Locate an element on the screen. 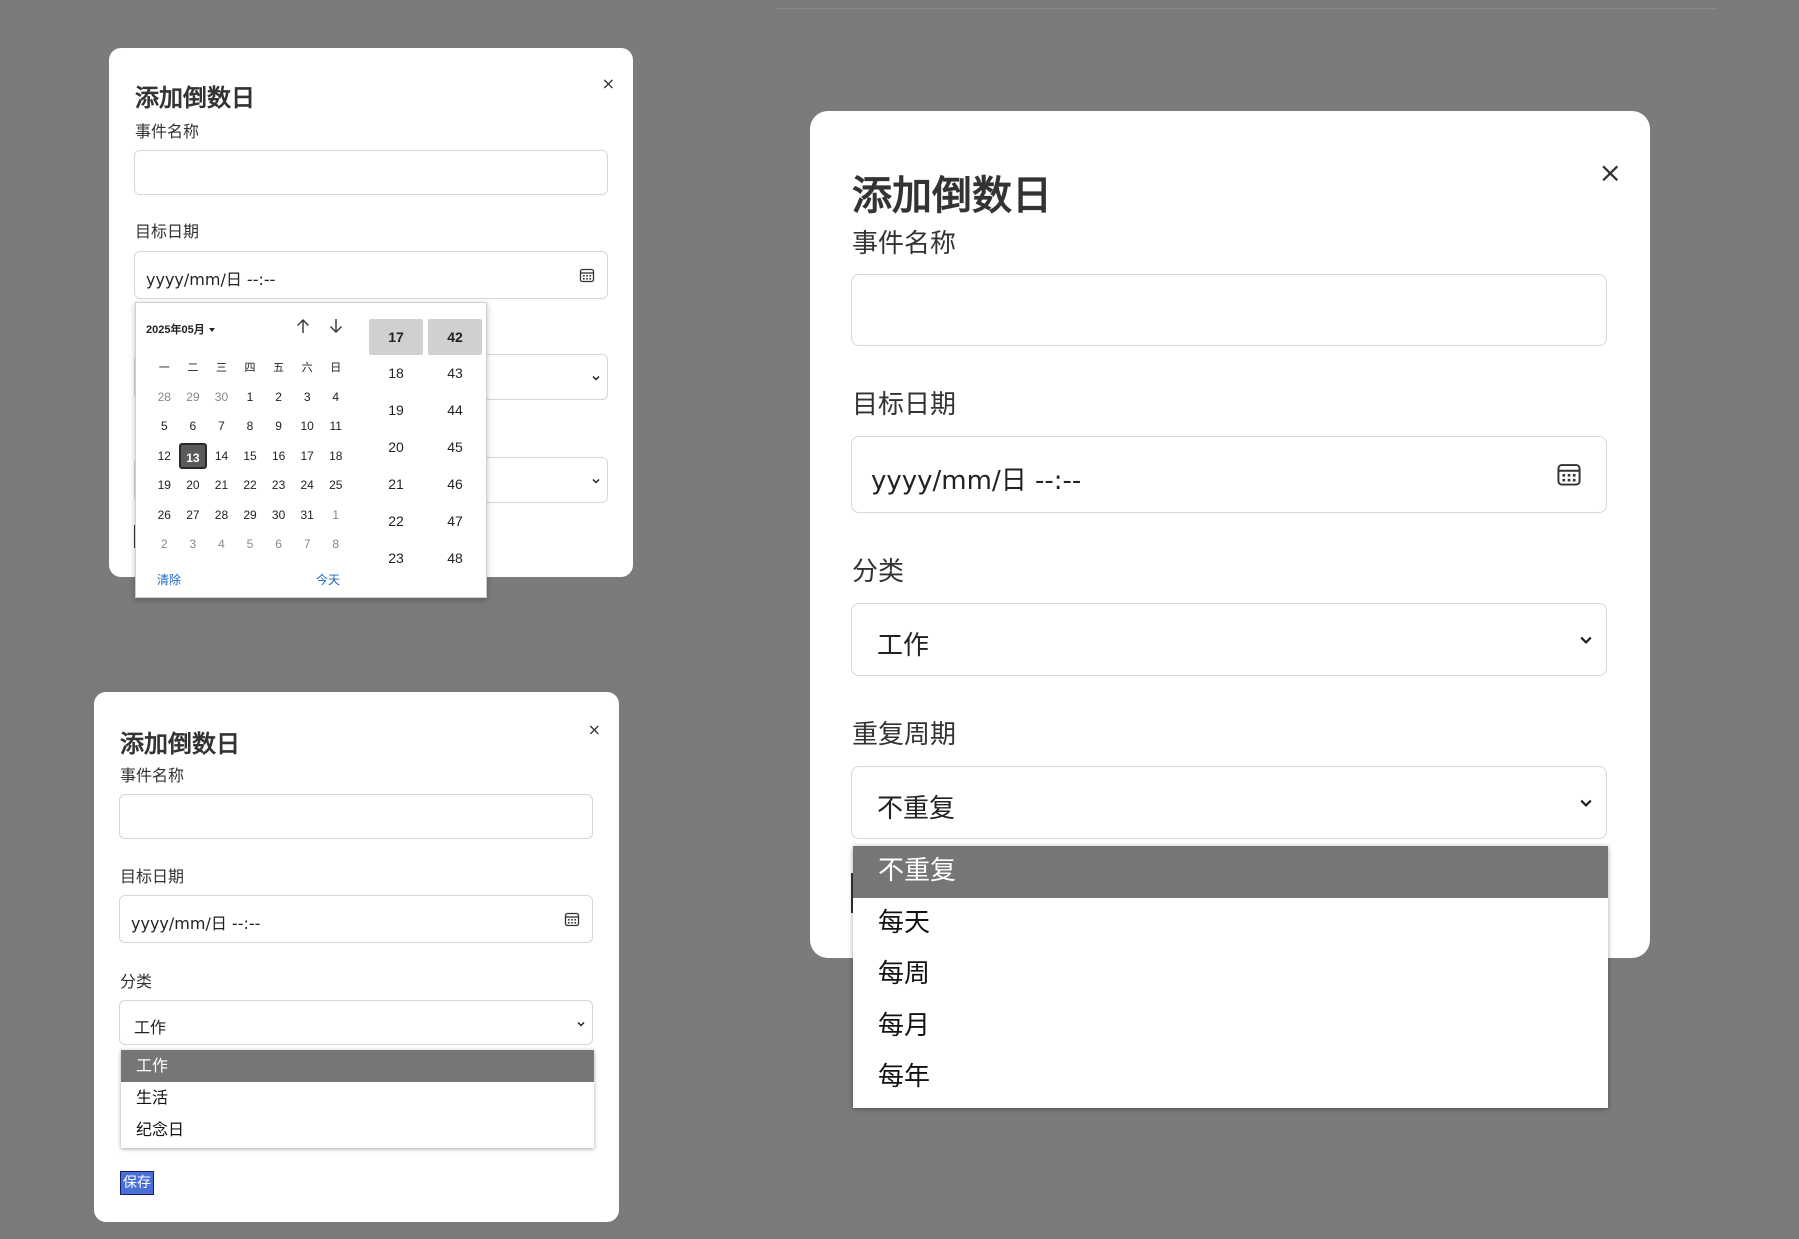 The width and height of the screenshot is (1799, 1239). calendar-week-row: 12 13 14 15 16 17 18 is located at coordinates (250, 455).